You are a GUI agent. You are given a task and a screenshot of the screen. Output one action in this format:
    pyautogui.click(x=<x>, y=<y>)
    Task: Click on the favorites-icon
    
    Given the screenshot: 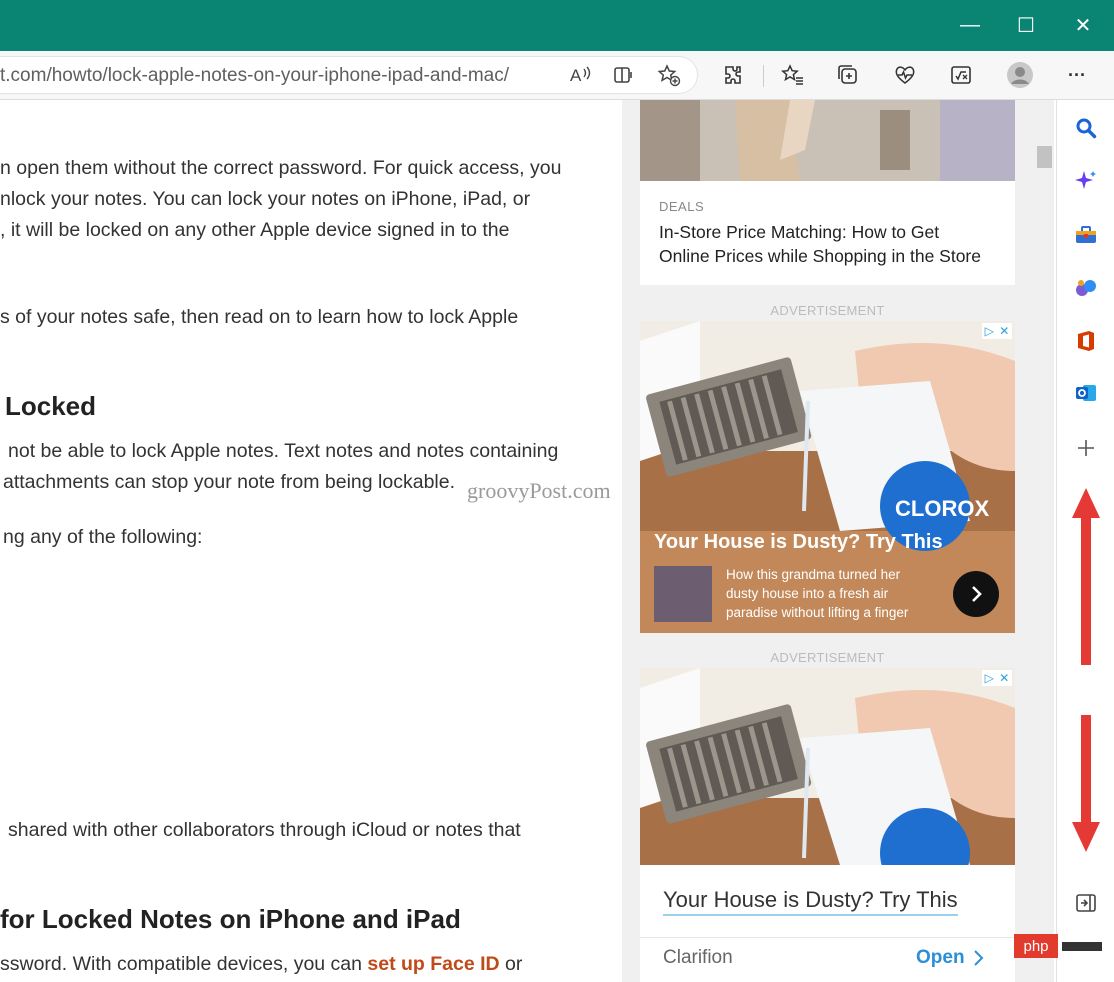 What is the action you would take?
    pyautogui.click(x=793, y=75)
    